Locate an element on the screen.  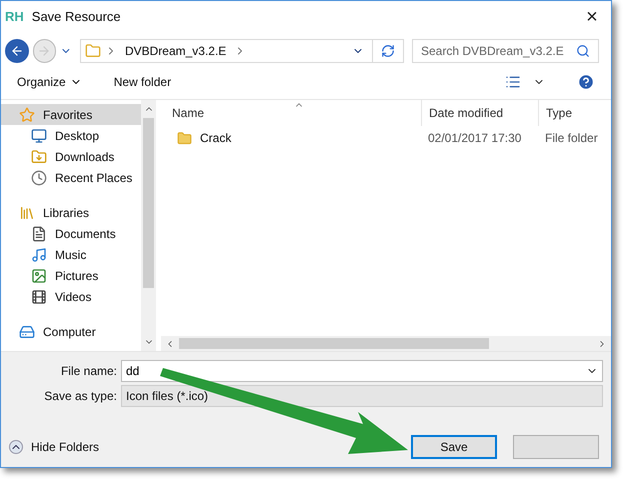
sidebar-item: Music is located at coordinates (71, 254).